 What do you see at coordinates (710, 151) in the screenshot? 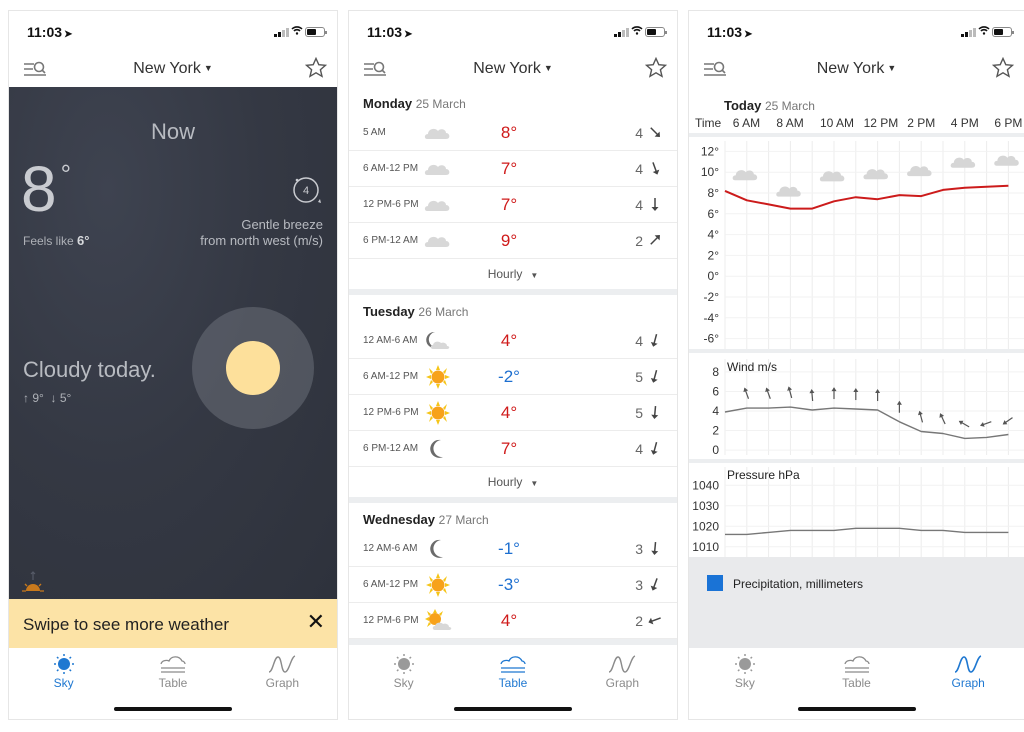
I see `y-tick-label: 12°` at bounding box center [710, 151].